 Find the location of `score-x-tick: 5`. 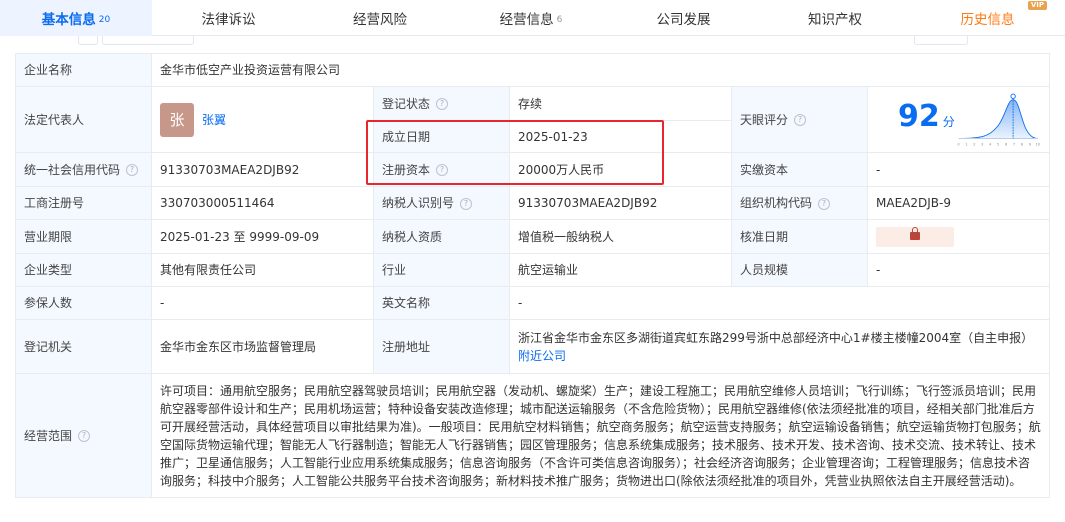

score-x-tick: 5 is located at coordinates (998, 144).